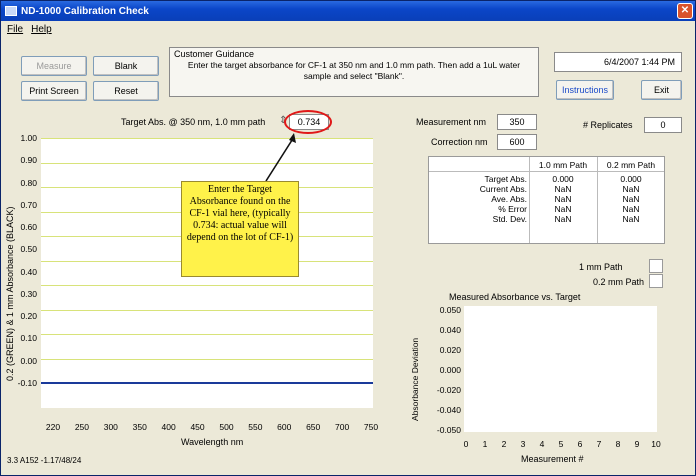 The height and width of the screenshot is (476, 696). What do you see at coordinates (619, 282) in the screenshot?
I see `legend-02mm-label: 0.2 mm Path` at bounding box center [619, 282].